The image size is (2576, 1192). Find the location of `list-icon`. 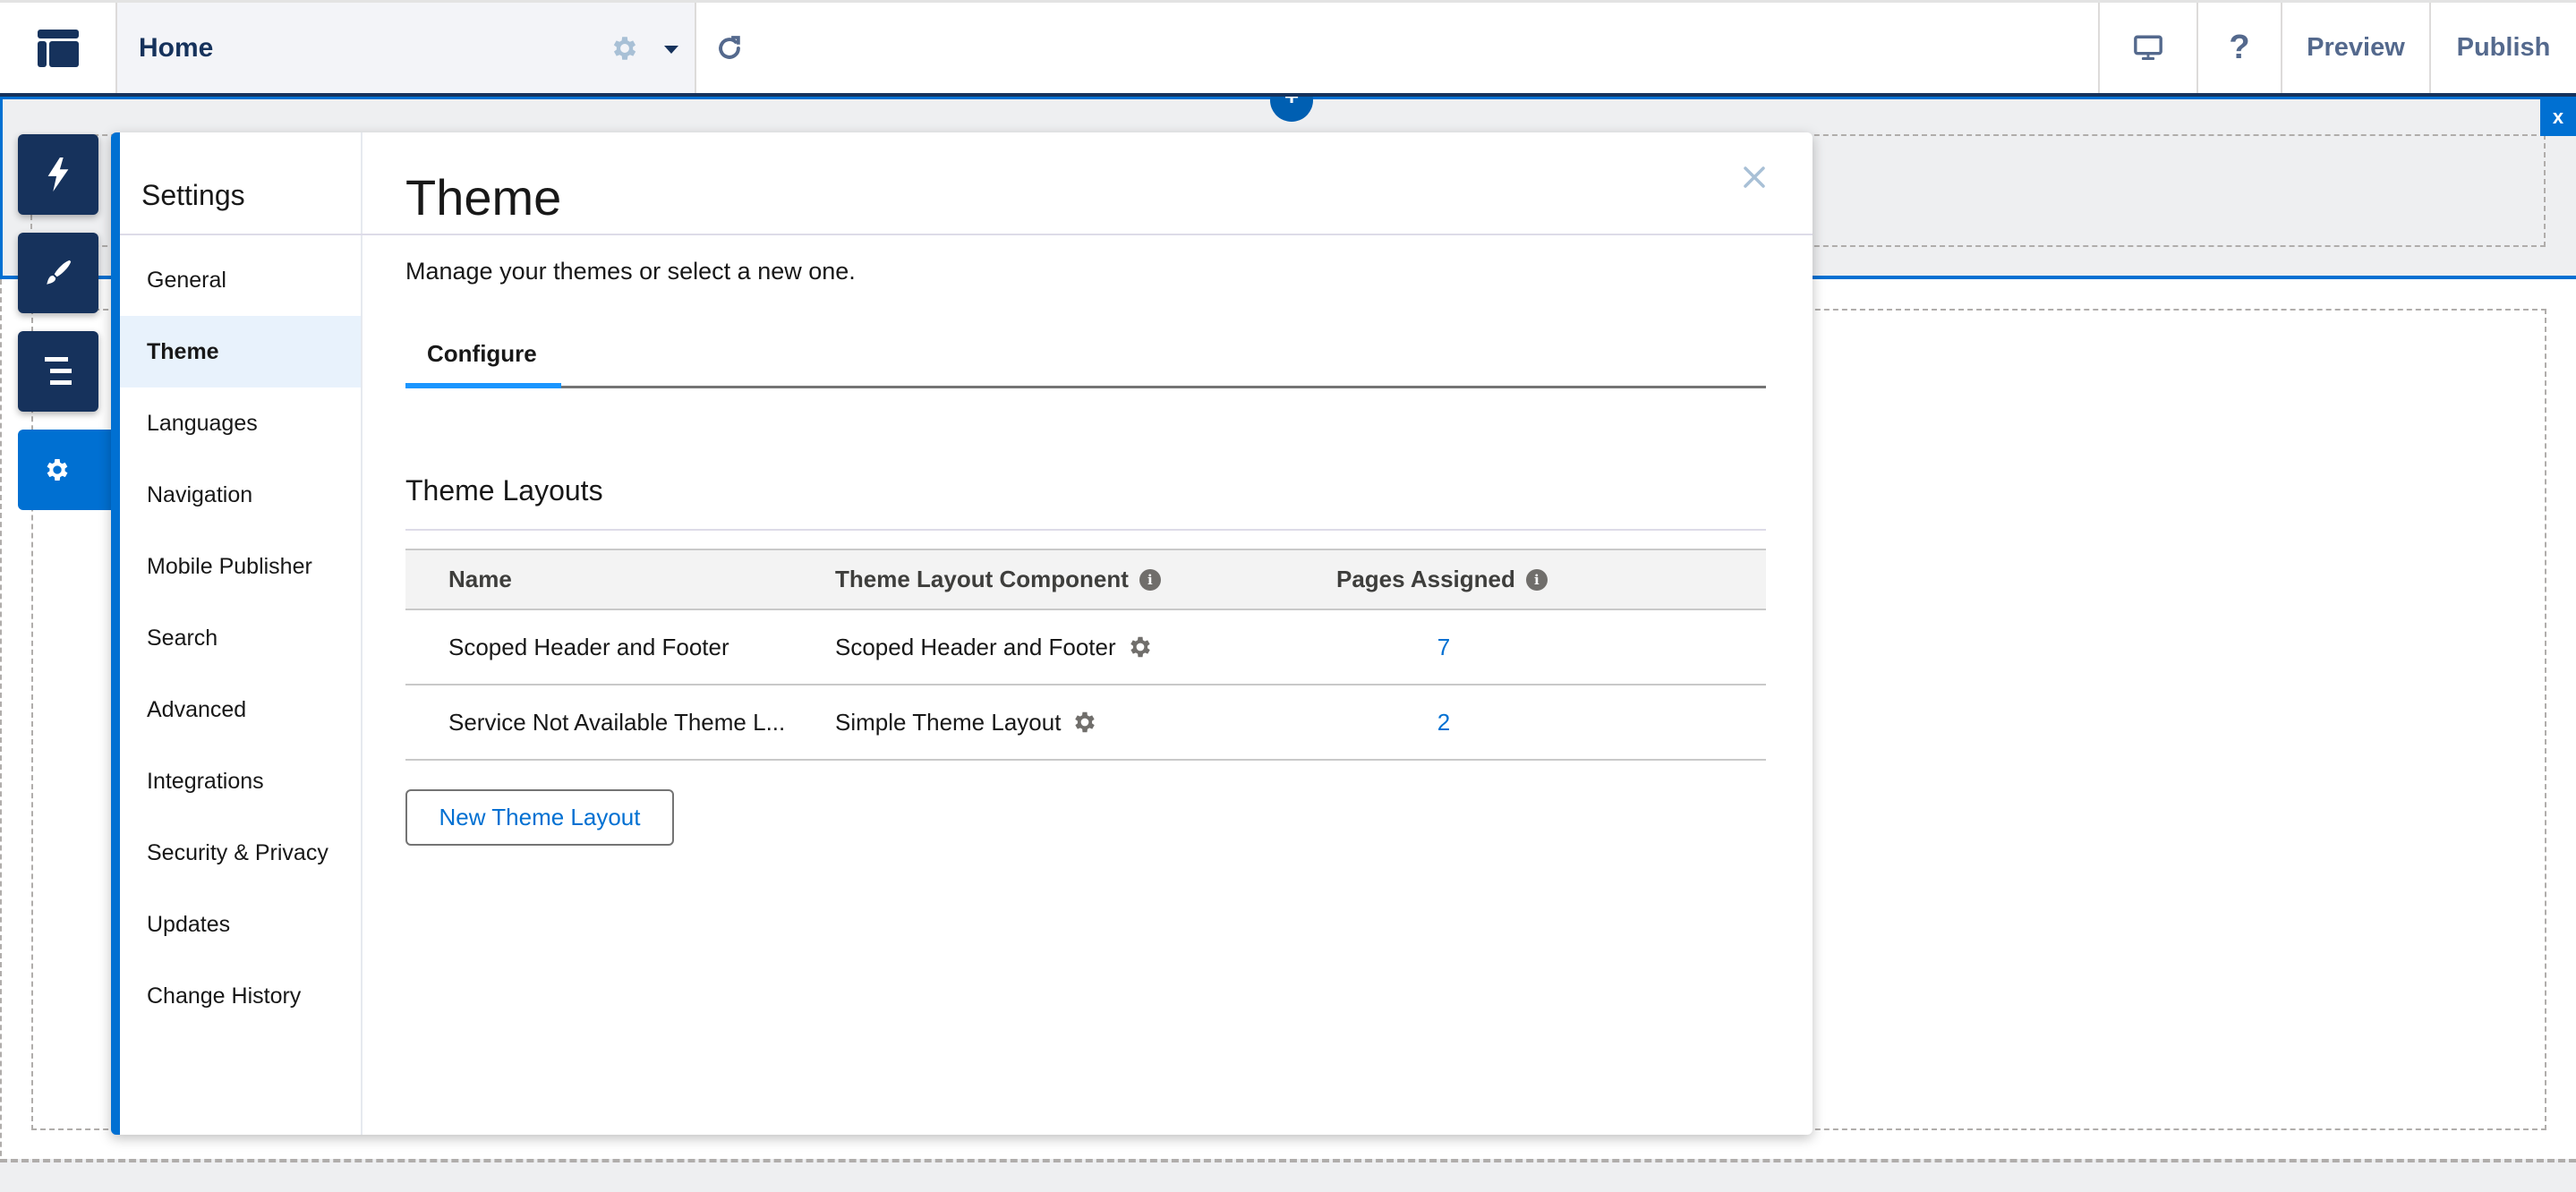

list-icon is located at coordinates (58, 371).